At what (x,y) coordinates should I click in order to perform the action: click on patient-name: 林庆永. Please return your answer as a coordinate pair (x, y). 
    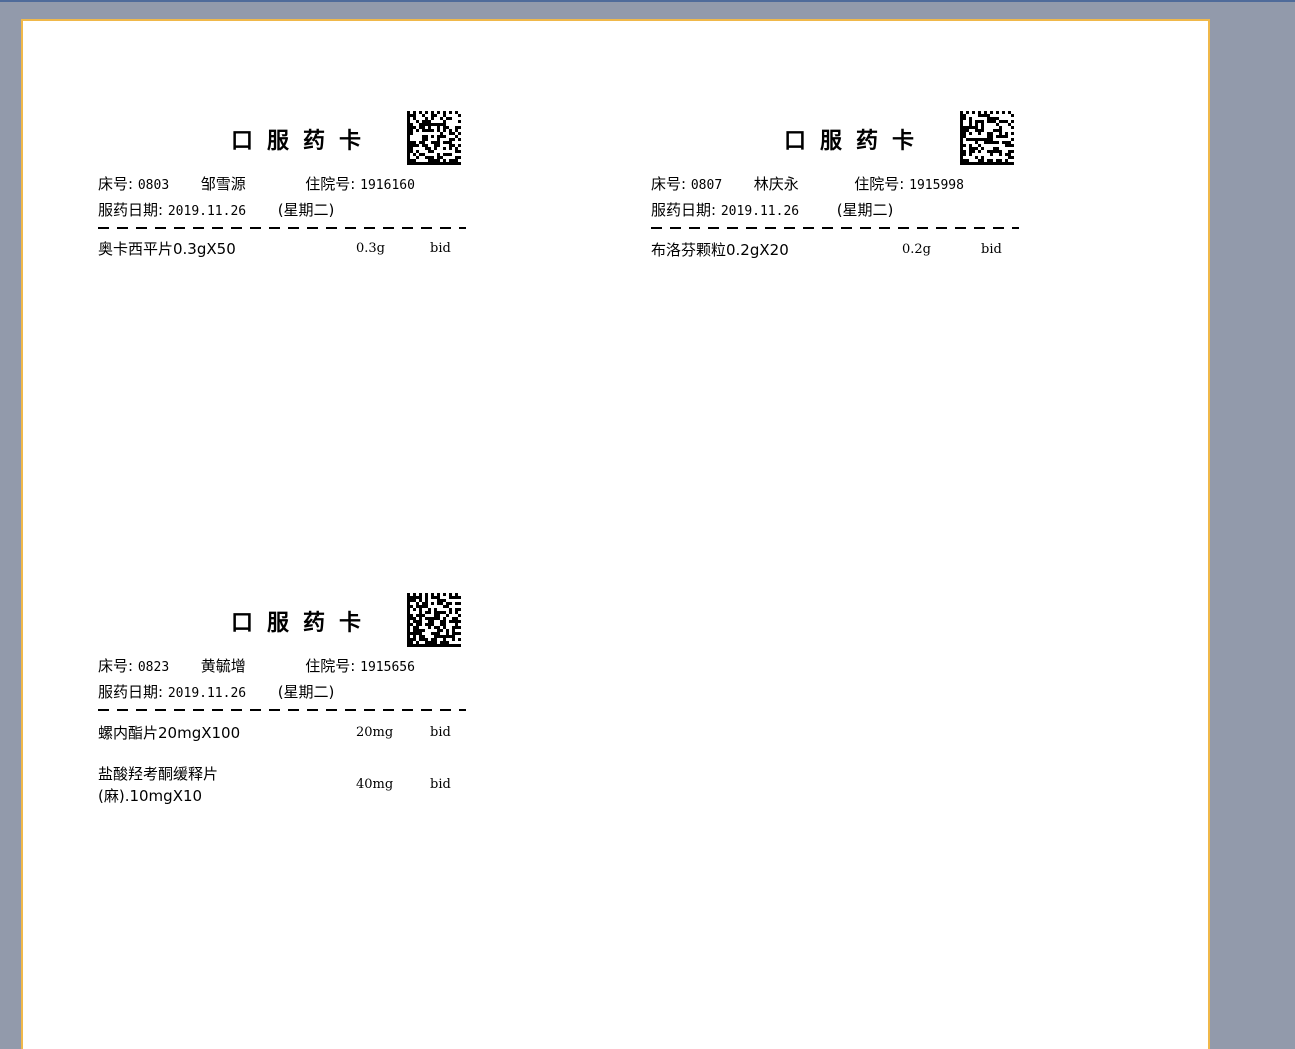
    Looking at the image, I should click on (776, 184).